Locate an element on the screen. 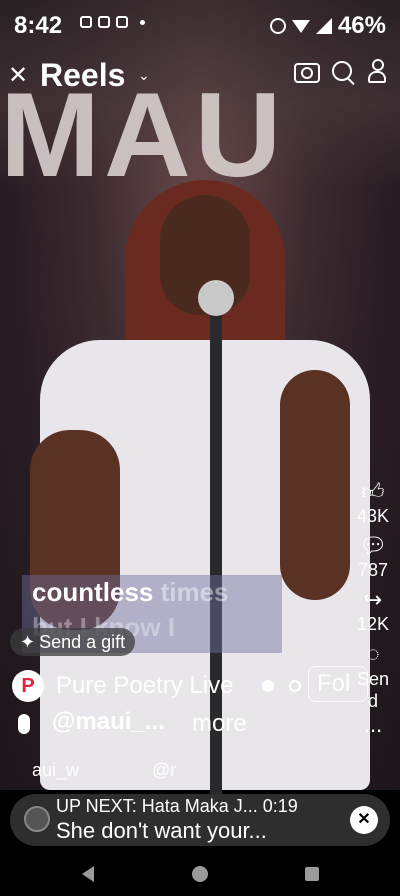 This screenshot has height=896, width=400. signal-icon is located at coordinates (323, 26).